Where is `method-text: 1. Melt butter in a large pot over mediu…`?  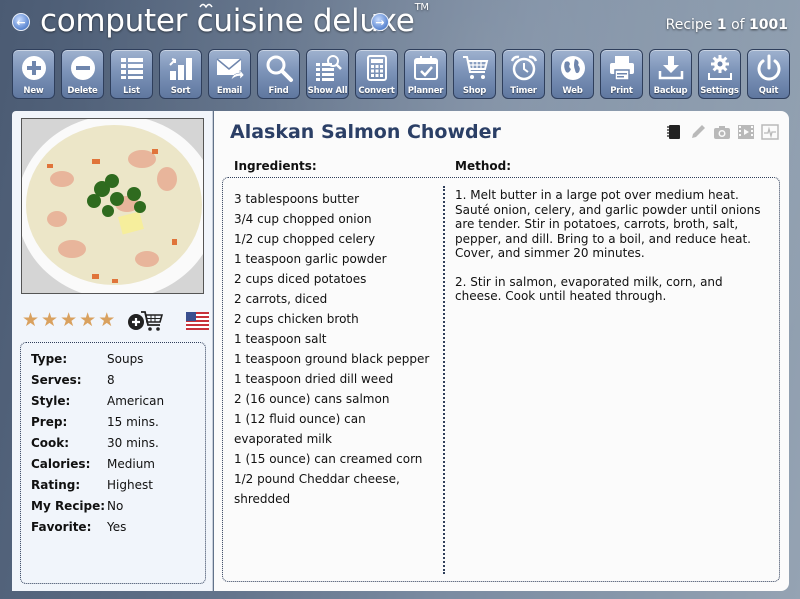
method-text: 1. Melt butter in a large pot over mediu… is located at coordinates (612, 253).